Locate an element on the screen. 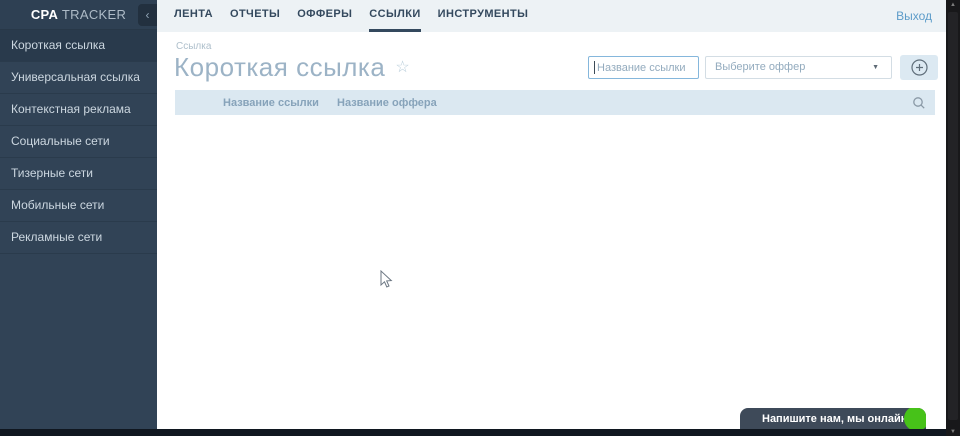 This screenshot has height=436, width=960. sidebar-item-mobile-networks: Мобильные сети is located at coordinates (78, 206).